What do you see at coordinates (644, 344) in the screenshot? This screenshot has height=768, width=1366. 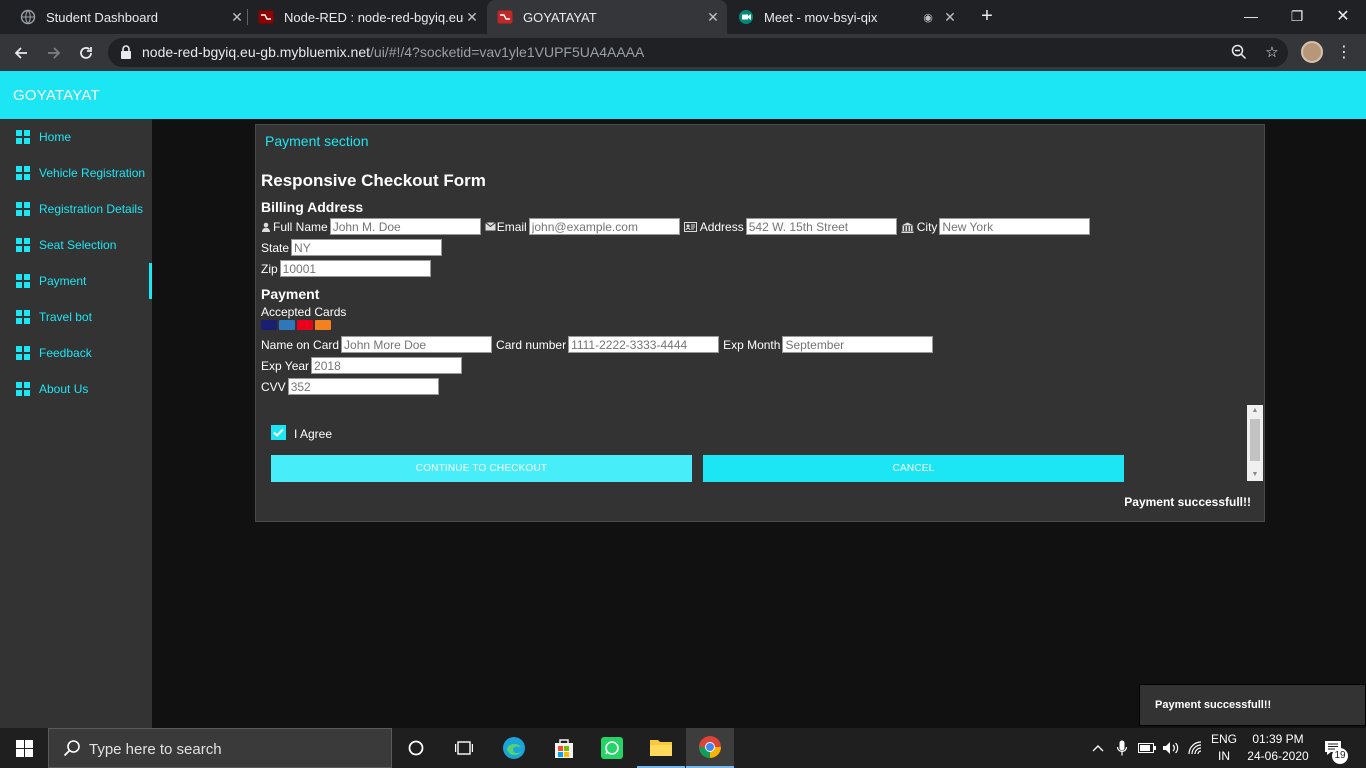 I see `card-number-input` at bounding box center [644, 344].